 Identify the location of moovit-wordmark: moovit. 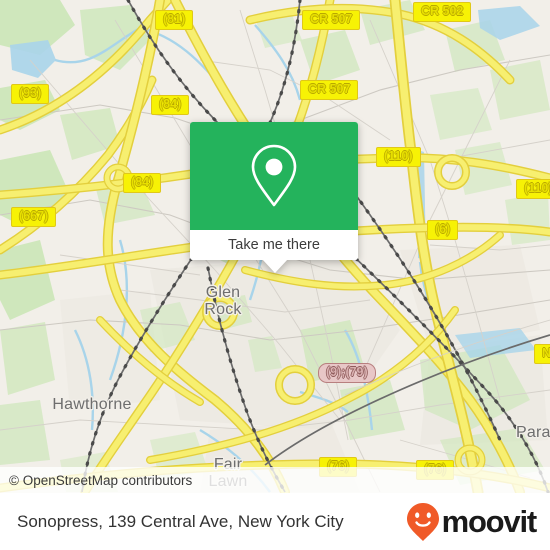
(489, 521).